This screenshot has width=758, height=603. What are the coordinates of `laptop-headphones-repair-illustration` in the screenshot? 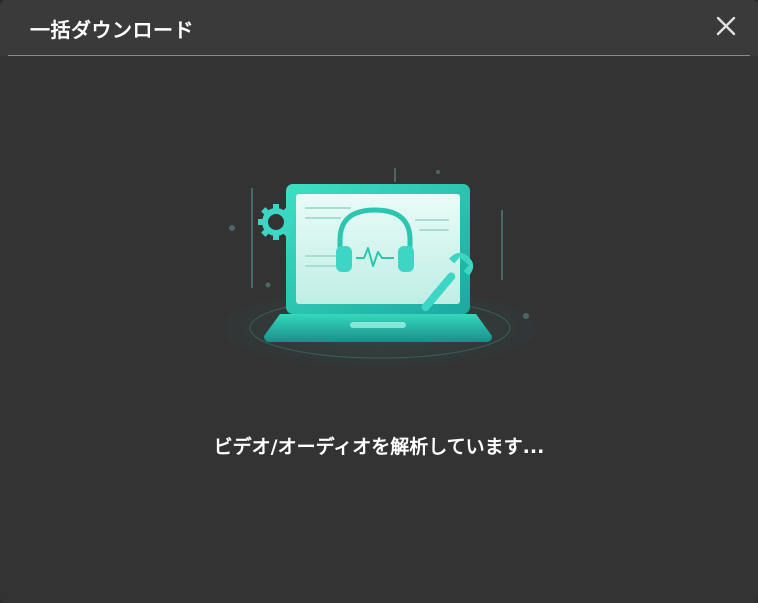 It's located at (380, 268).